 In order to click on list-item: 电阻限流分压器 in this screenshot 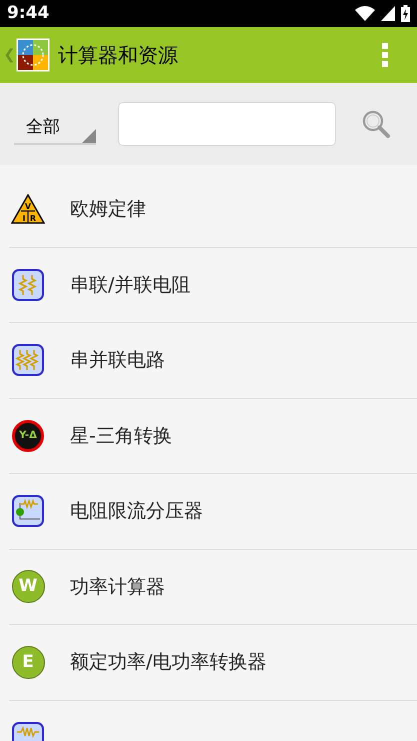, I will do `click(213, 512)`.